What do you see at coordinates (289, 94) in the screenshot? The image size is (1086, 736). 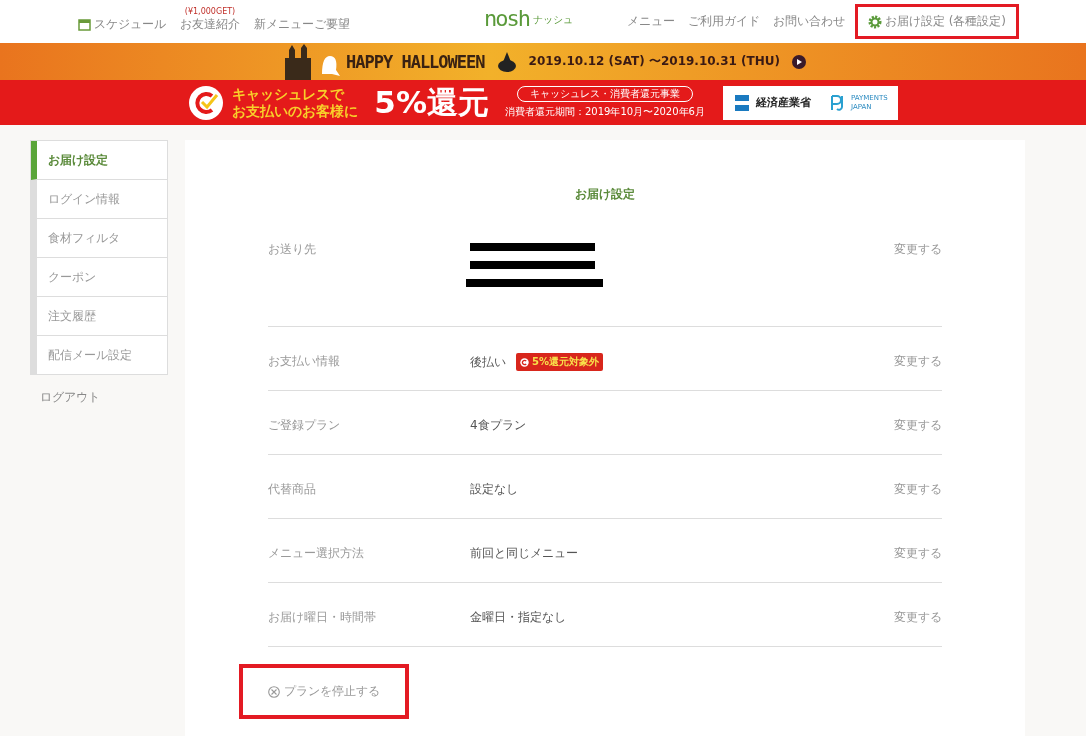 I see `banner-text: キャッシュレスで` at bounding box center [289, 94].